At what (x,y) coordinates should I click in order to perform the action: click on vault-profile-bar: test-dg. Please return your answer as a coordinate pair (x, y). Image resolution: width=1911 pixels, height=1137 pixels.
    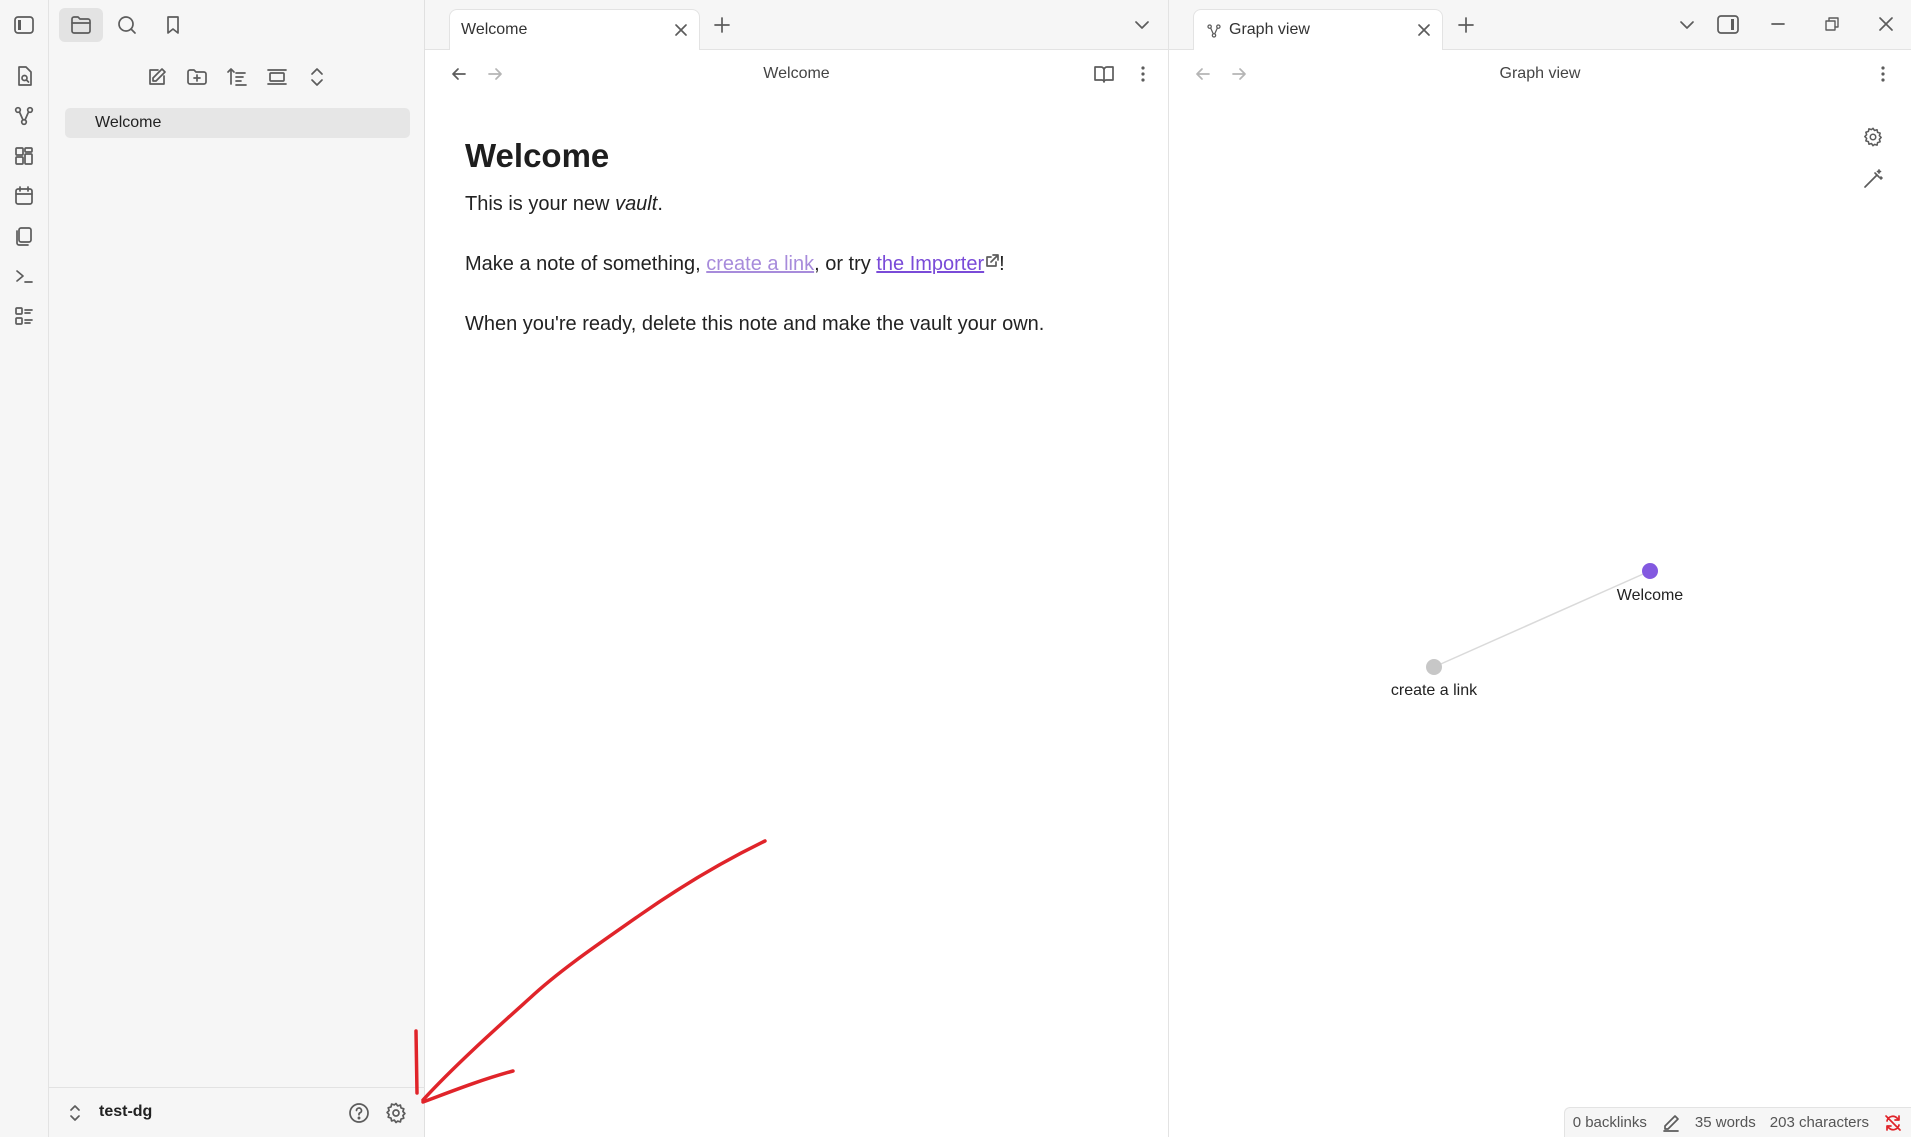
    Looking at the image, I should click on (237, 1112).